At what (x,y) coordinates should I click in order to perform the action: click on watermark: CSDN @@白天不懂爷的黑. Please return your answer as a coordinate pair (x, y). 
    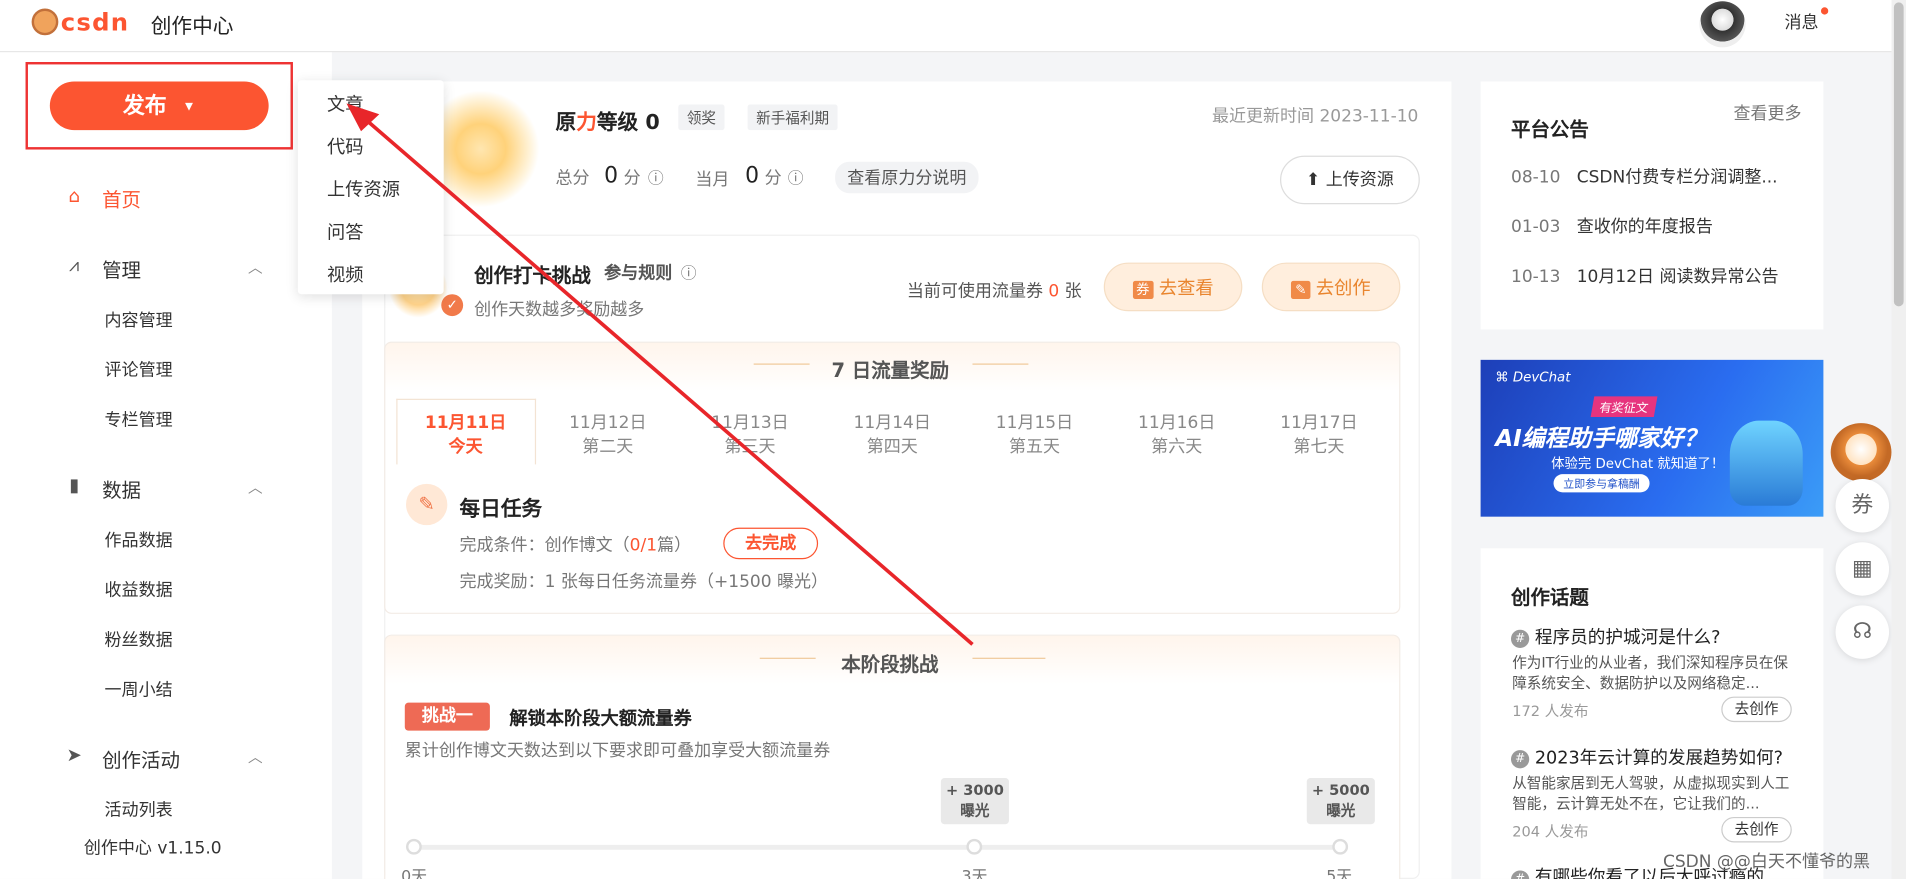
    Looking at the image, I should click on (1766, 862).